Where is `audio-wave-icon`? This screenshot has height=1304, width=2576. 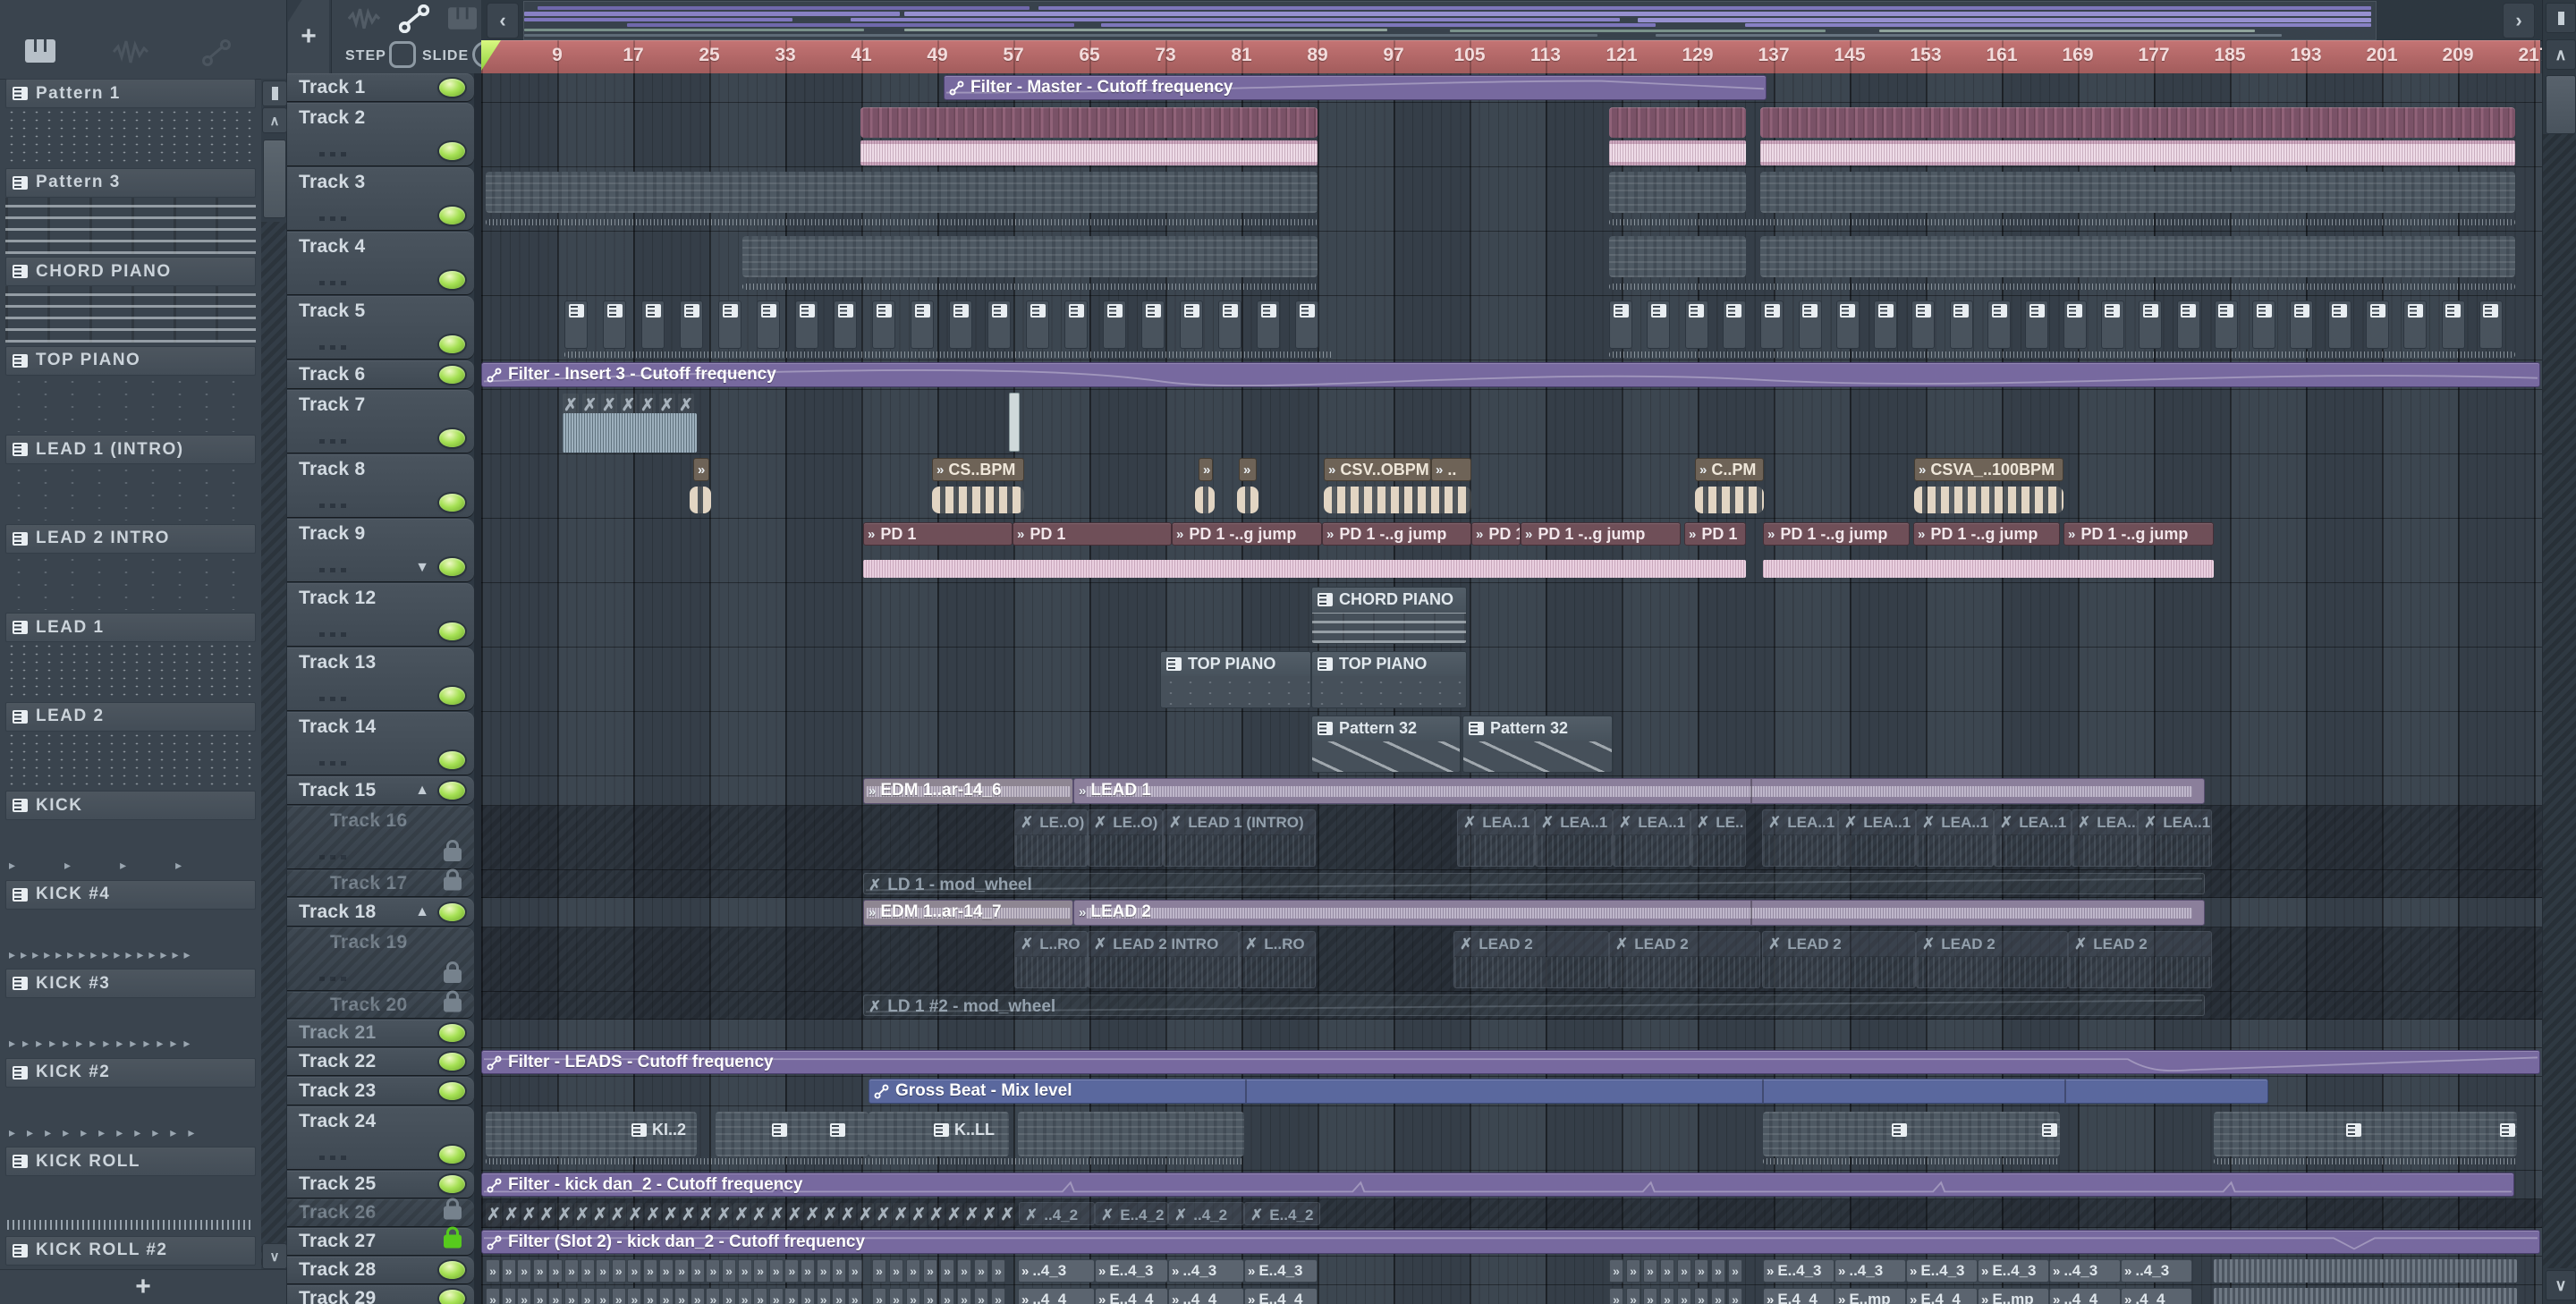 audio-wave-icon is located at coordinates (364, 18).